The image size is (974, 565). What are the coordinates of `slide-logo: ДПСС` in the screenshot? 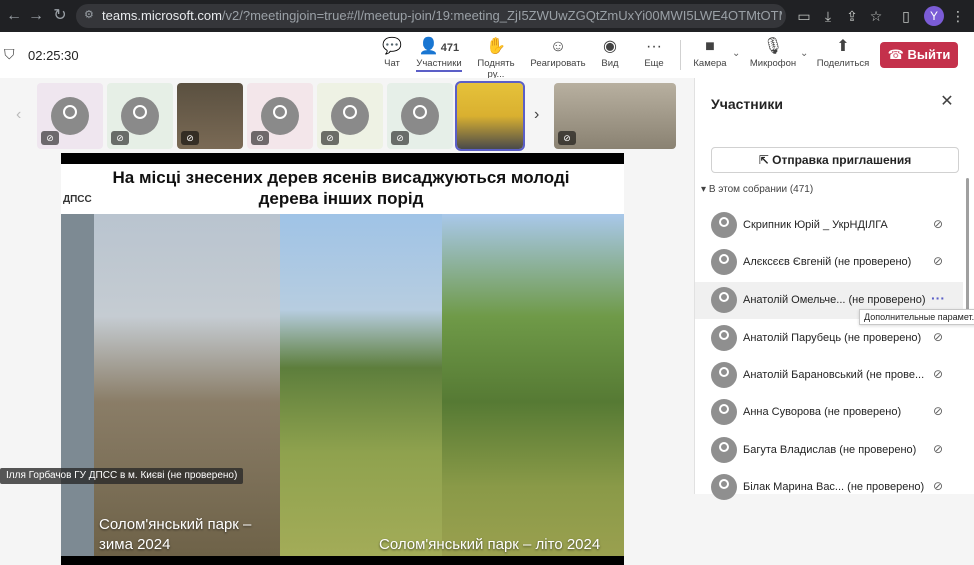 It's located at (77, 189).